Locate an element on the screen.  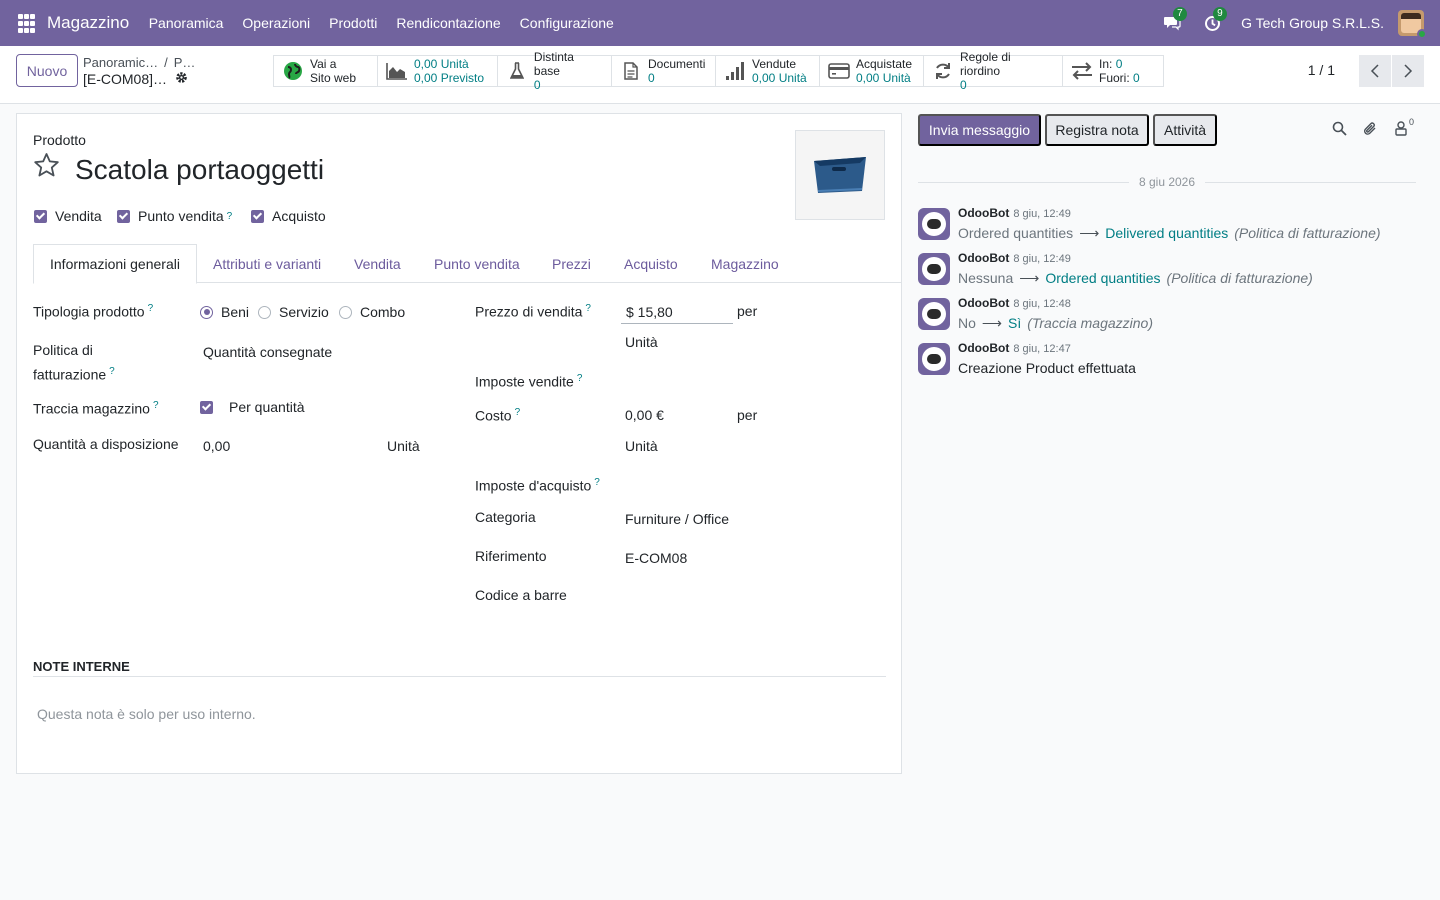
track-inventory-checkbox: Per quantità is located at coordinates (252, 407).